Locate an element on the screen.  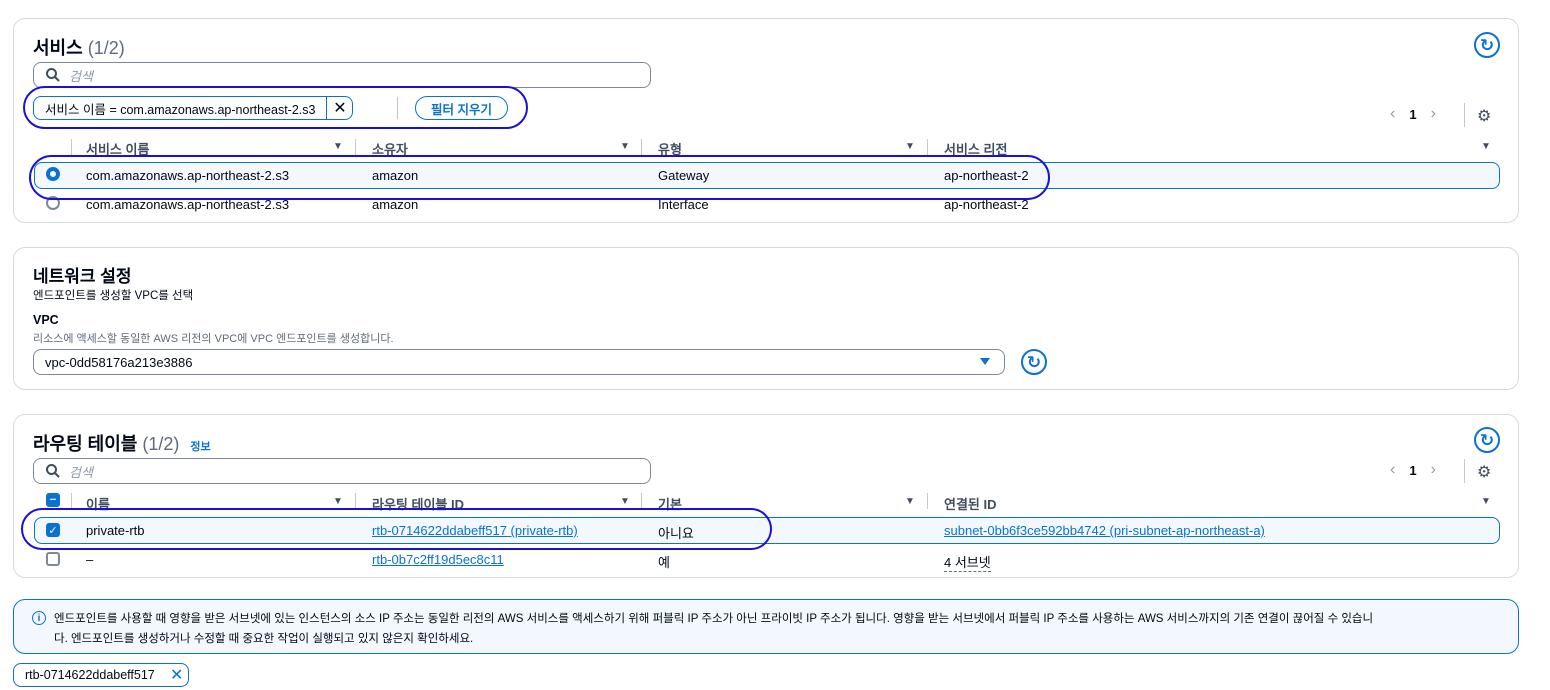
col-header-main: 기본 is located at coordinates (670, 503).